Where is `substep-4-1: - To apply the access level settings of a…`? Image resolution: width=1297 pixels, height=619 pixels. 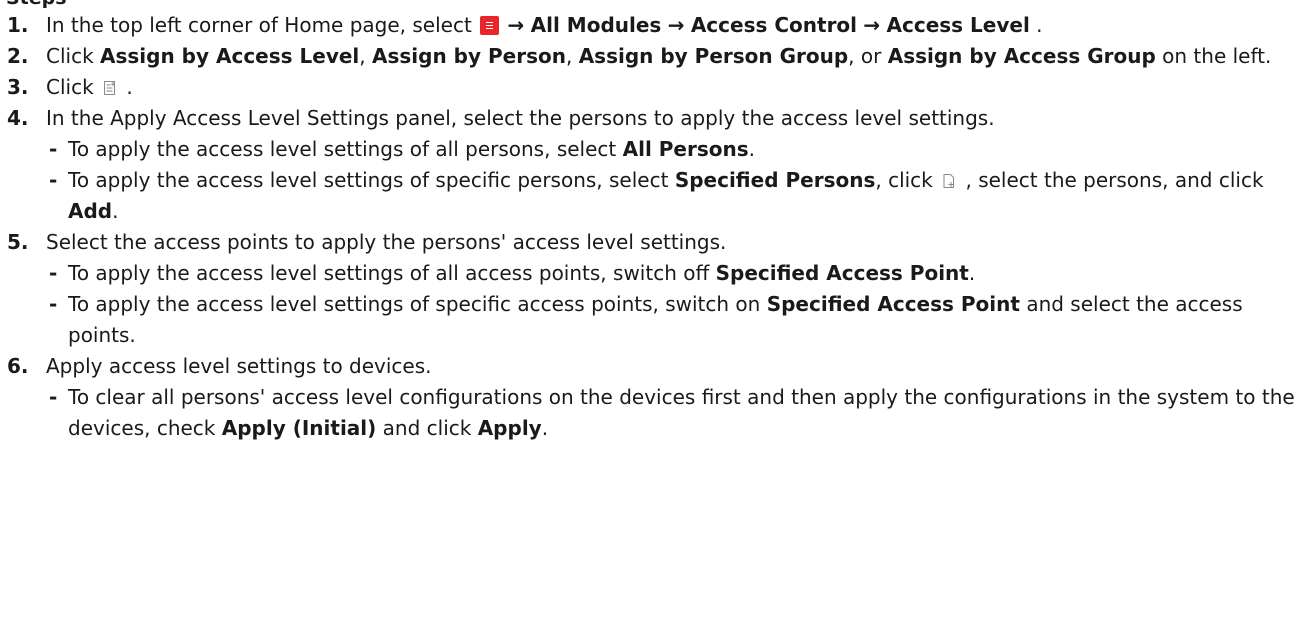 substep-4-1: - To apply the access level settings of a… is located at coordinates (648, 149).